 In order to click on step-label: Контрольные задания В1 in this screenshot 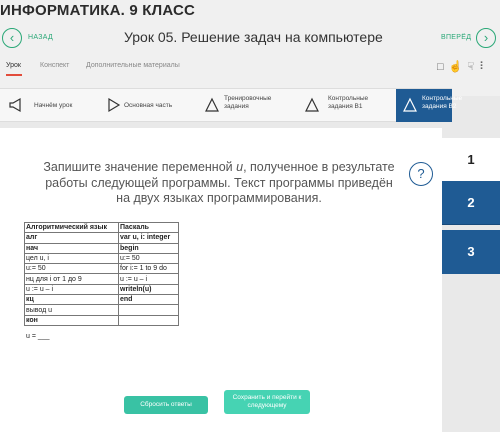, I will do `click(348, 102)`.